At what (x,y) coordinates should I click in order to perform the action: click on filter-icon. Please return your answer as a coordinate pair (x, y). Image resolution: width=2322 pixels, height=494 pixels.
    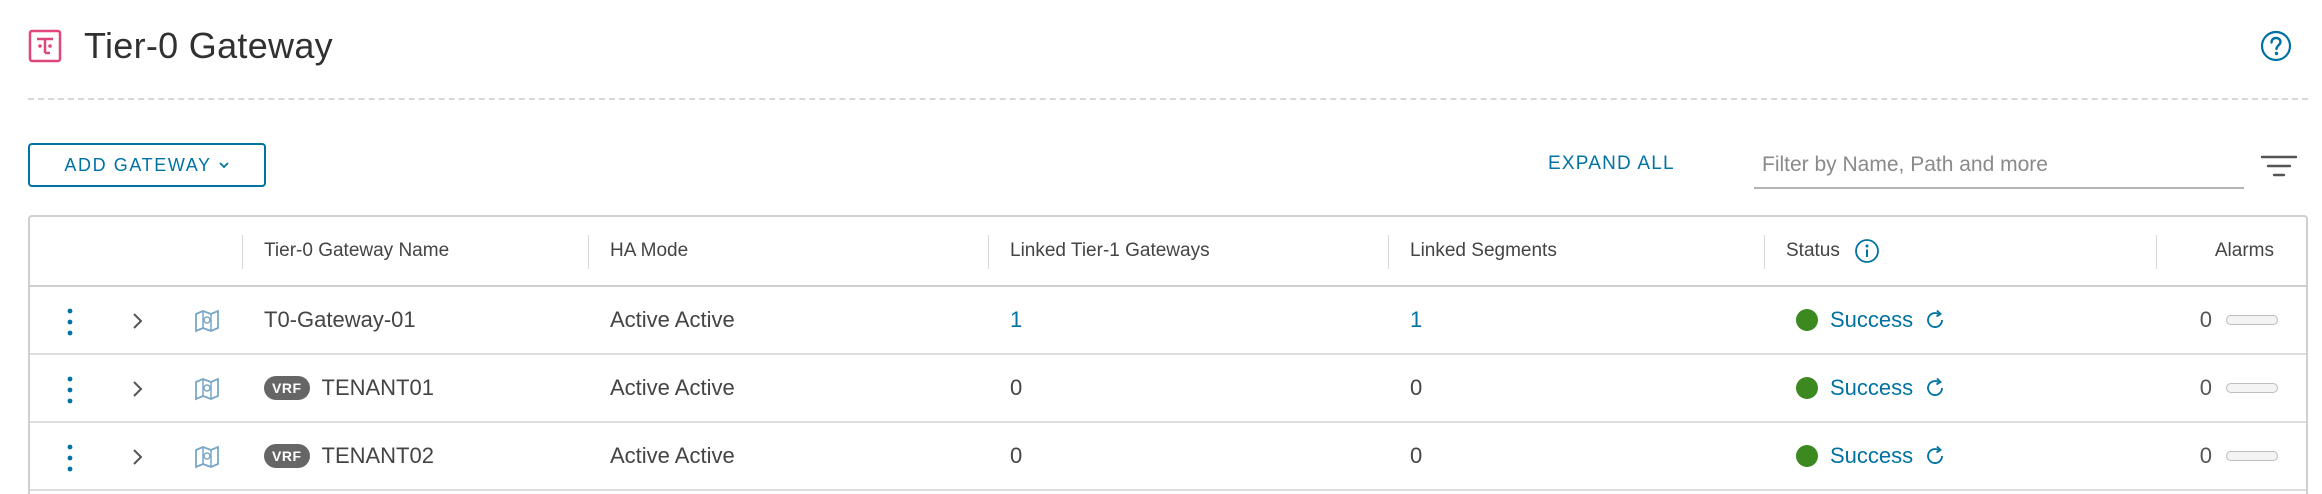
    Looking at the image, I should click on (2279, 166).